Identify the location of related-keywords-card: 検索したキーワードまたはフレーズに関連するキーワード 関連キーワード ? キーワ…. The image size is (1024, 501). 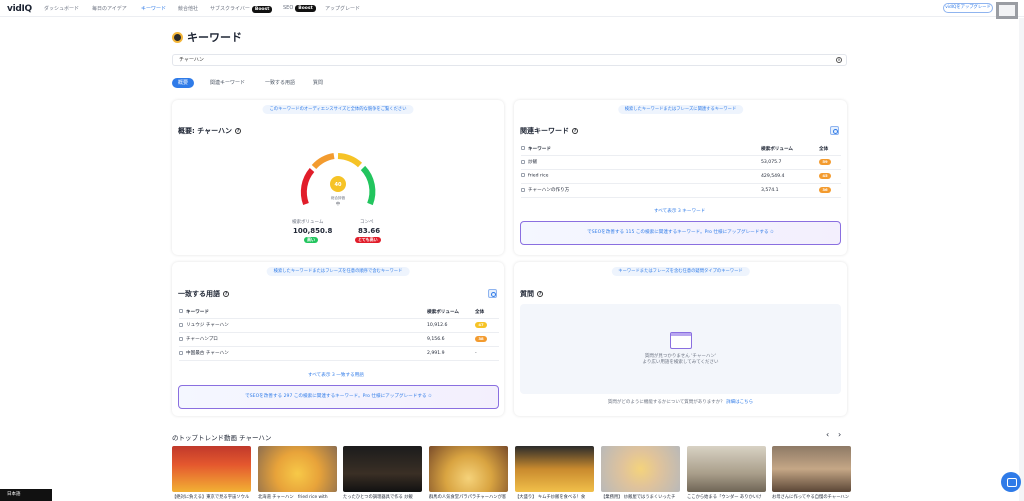
(680, 177).